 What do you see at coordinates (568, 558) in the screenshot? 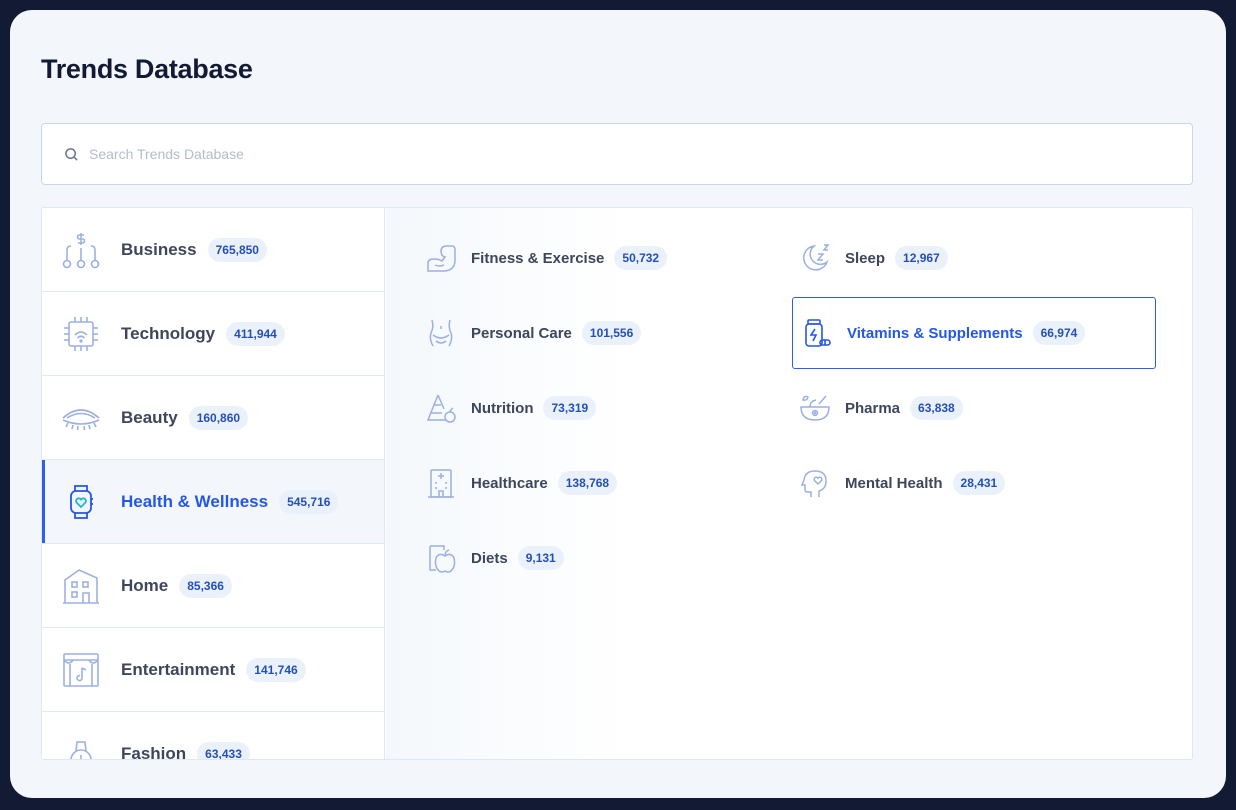
I see `subcategory-diets: Diets 9,131` at bounding box center [568, 558].